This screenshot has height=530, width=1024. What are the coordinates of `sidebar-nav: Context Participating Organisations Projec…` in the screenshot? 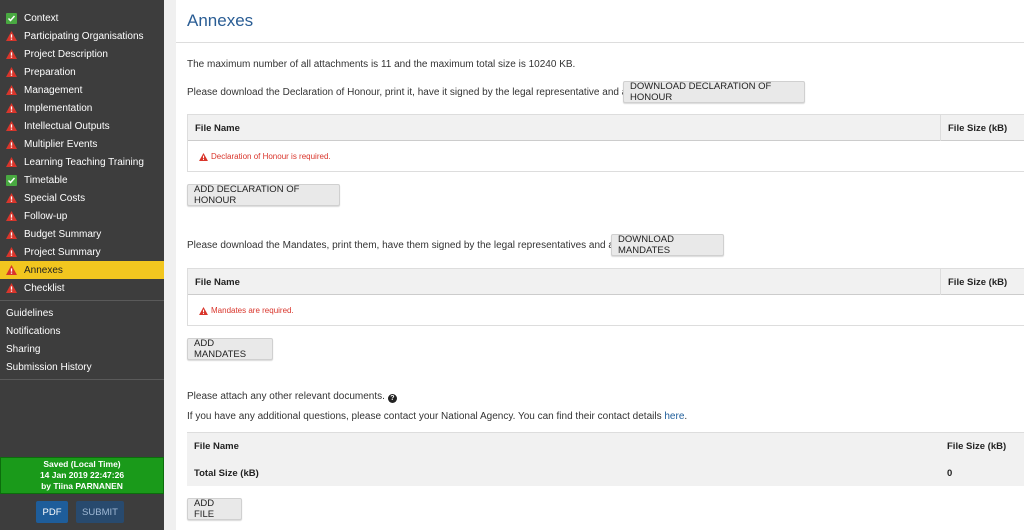 It's located at (82, 148).